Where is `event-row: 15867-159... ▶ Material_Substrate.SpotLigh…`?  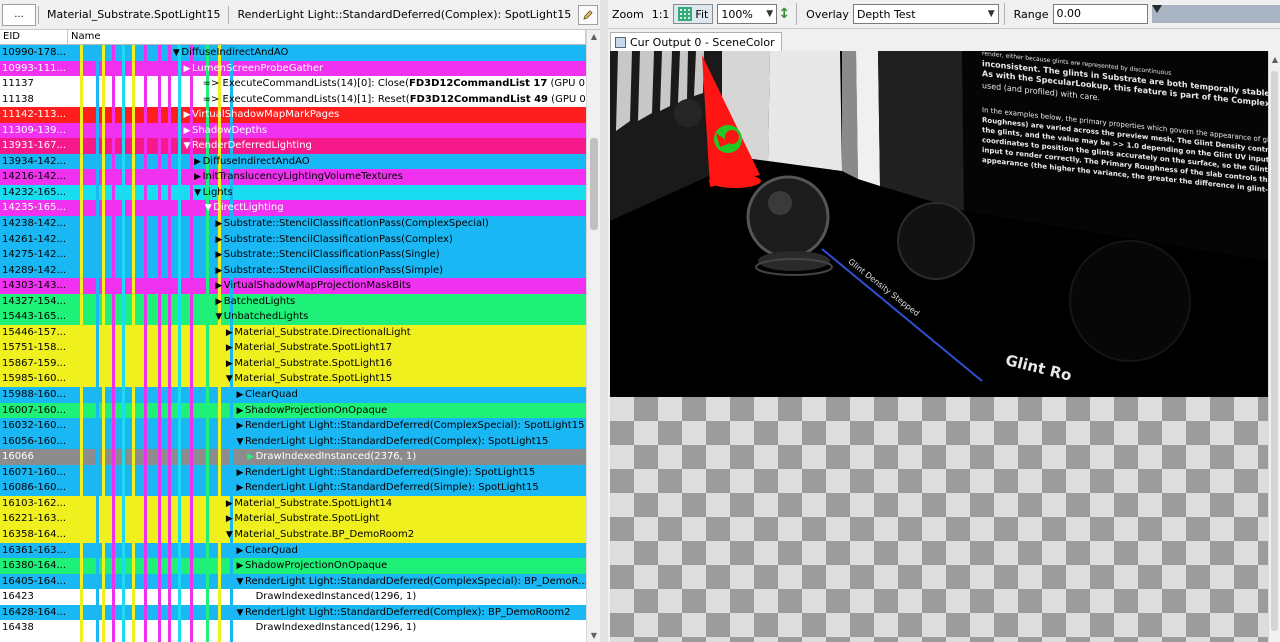
event-row: 15867-159... ▶ Material_Substrate.SpotLigh… is located at coordinates (293, 363).